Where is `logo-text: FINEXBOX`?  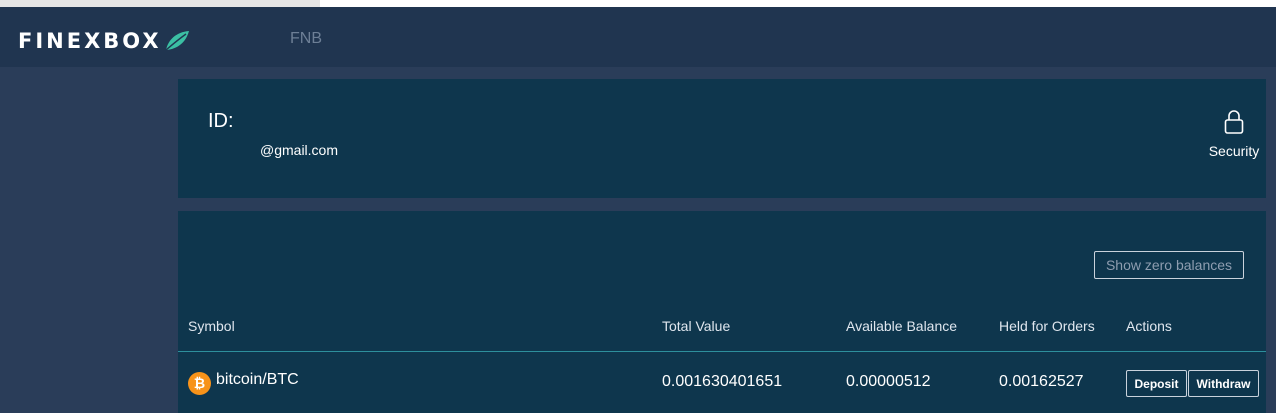 logo-text: FINEXBOX is located at coordinates (90, 41).